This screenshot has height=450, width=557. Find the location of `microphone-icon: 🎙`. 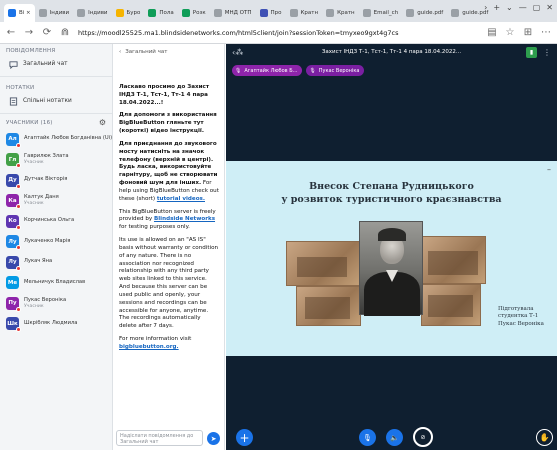

microphone-icon: 🎙 is located at coordinates (367, 437).